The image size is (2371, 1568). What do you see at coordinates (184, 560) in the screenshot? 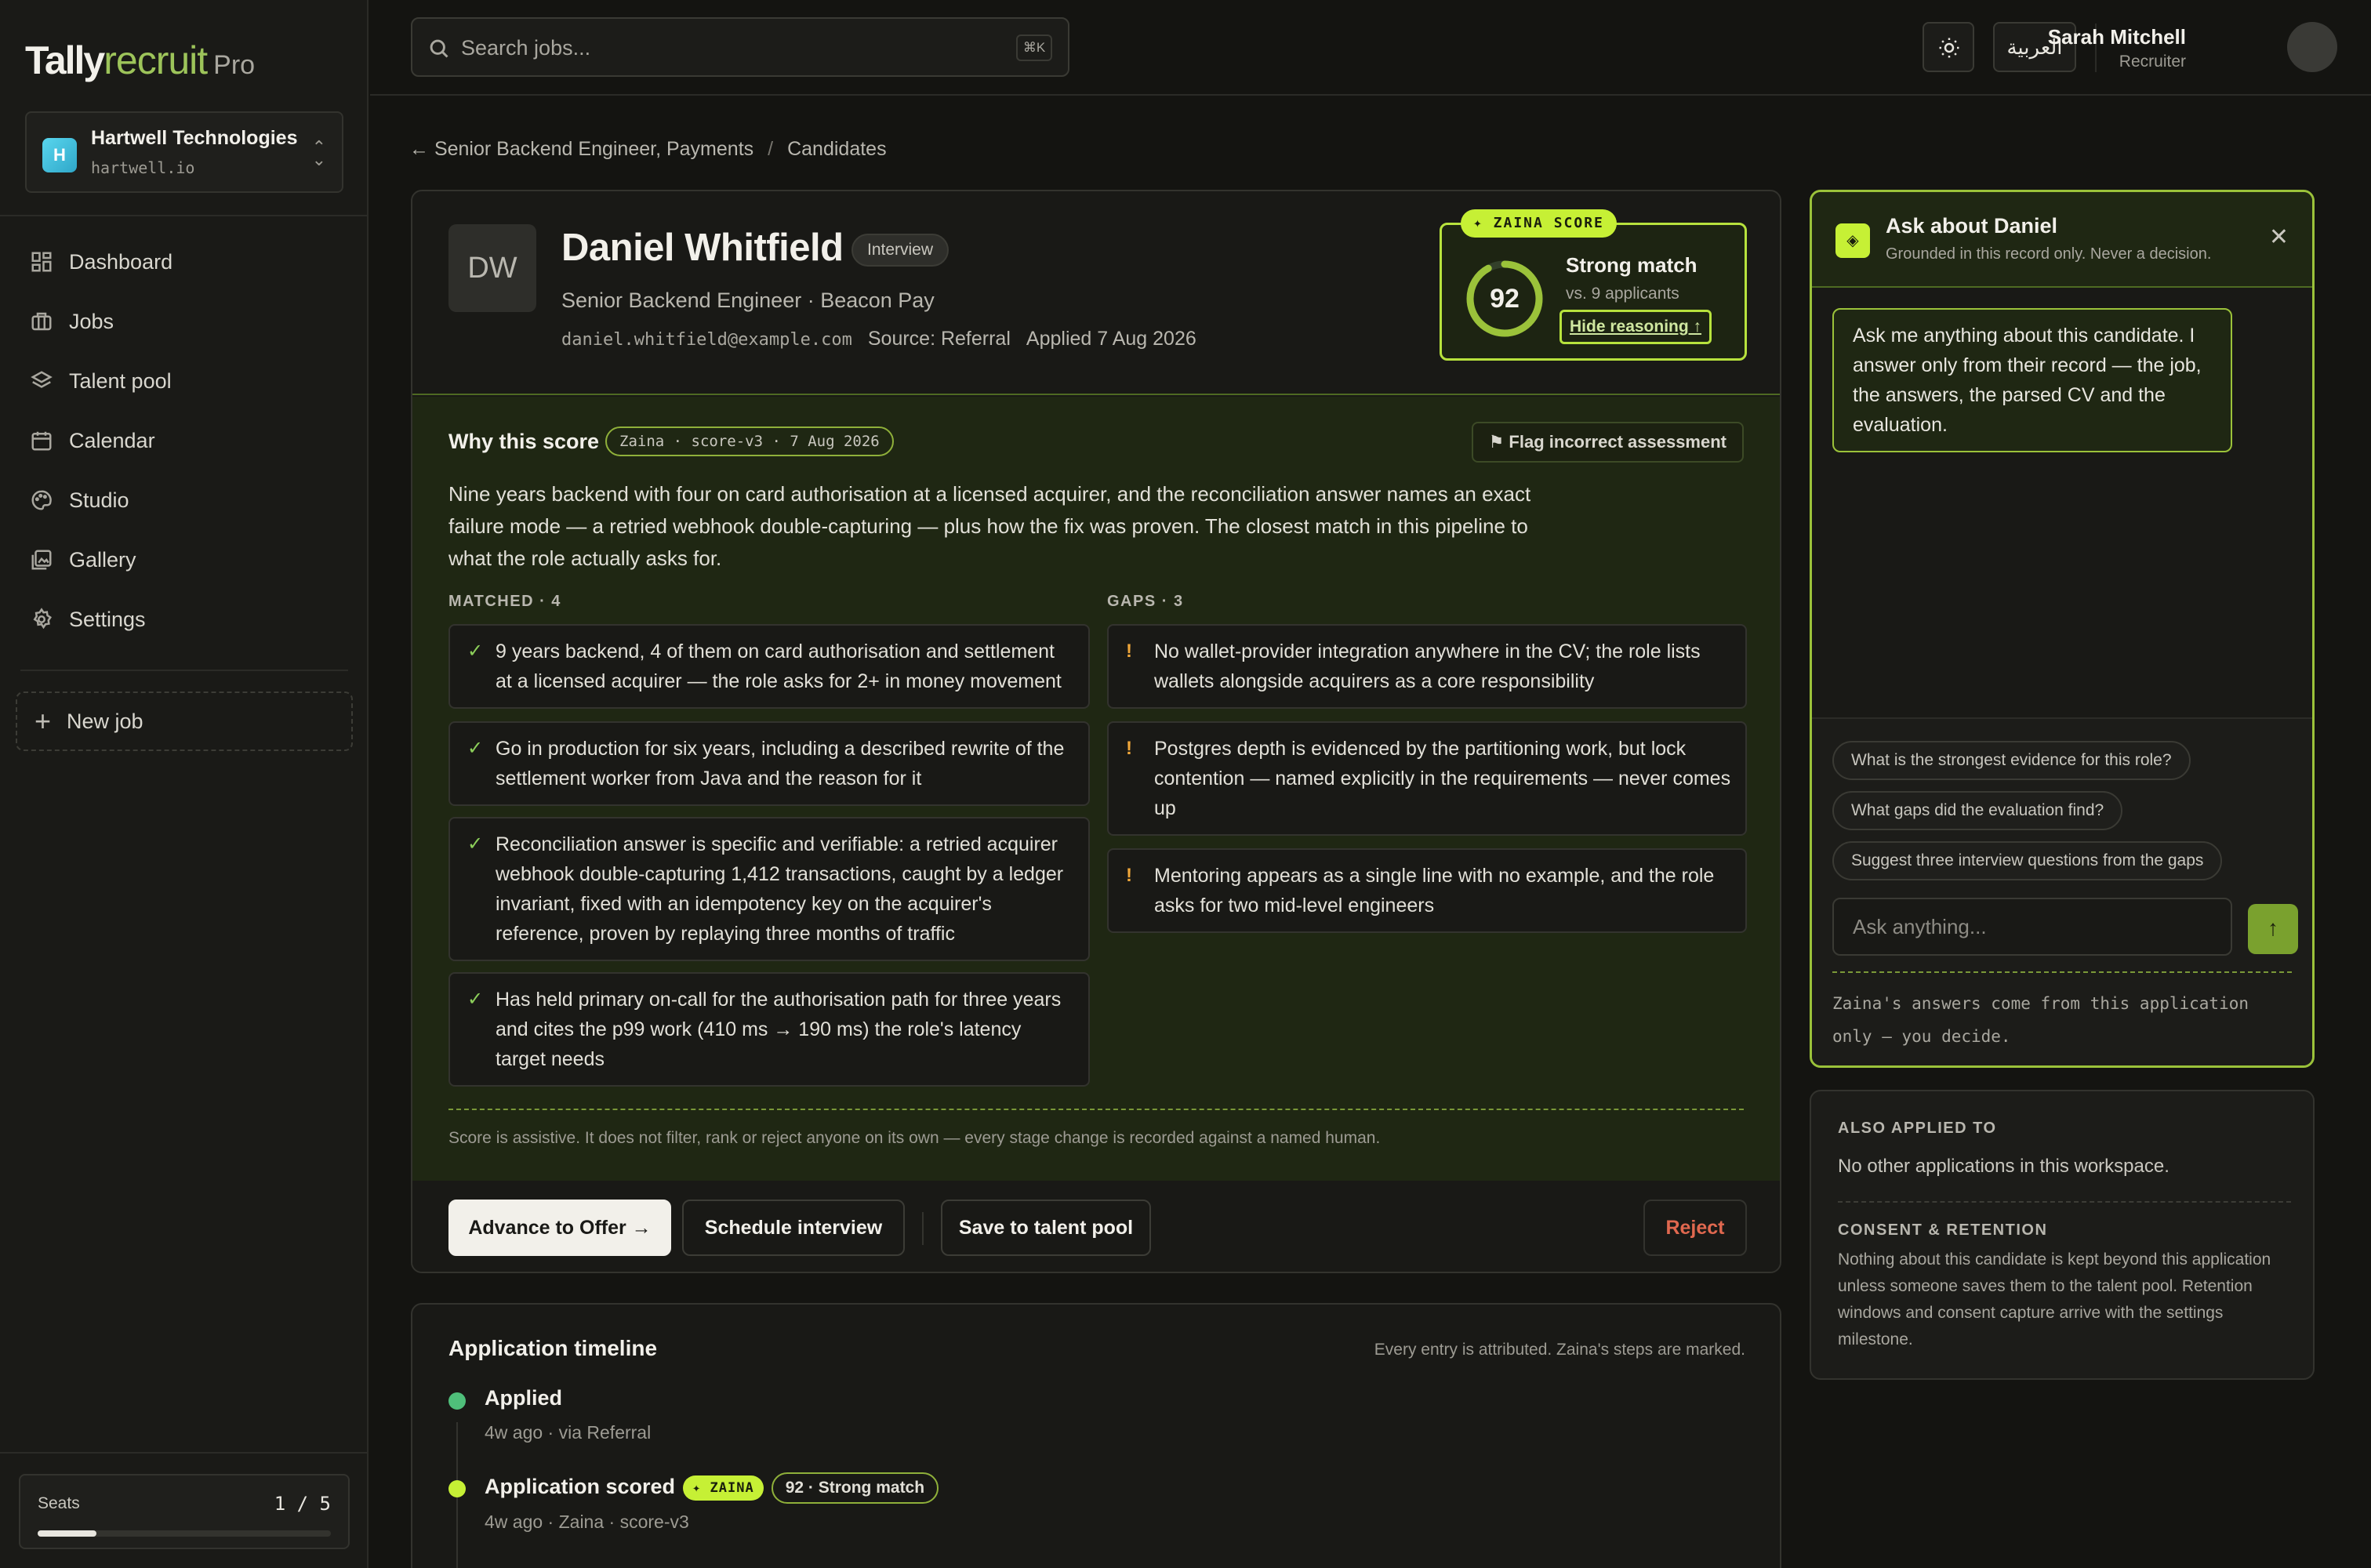
I see `nav-item-gallery: Gallery` at bounding box center [184, 560].